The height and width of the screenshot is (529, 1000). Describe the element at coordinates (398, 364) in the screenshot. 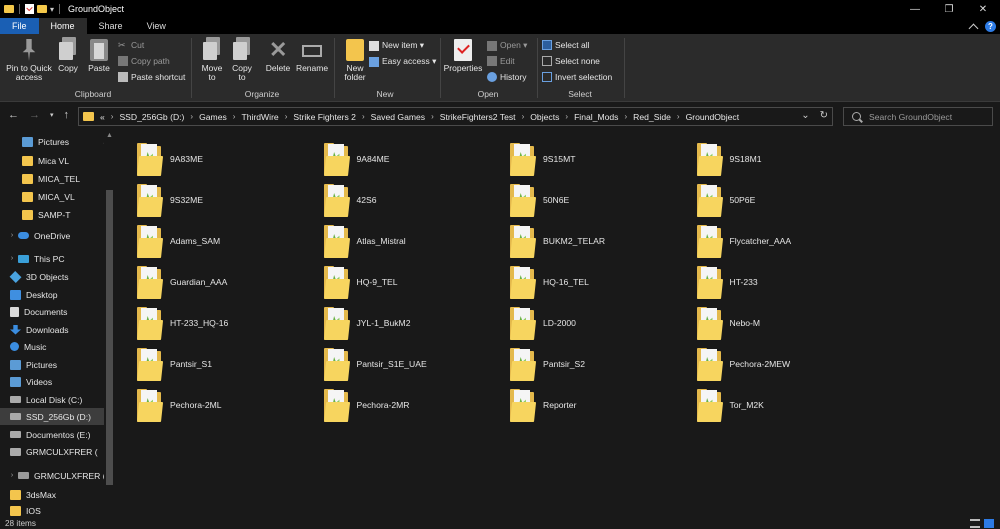

I see `folder-item: Pantsir_S1E_UAE` at that location.